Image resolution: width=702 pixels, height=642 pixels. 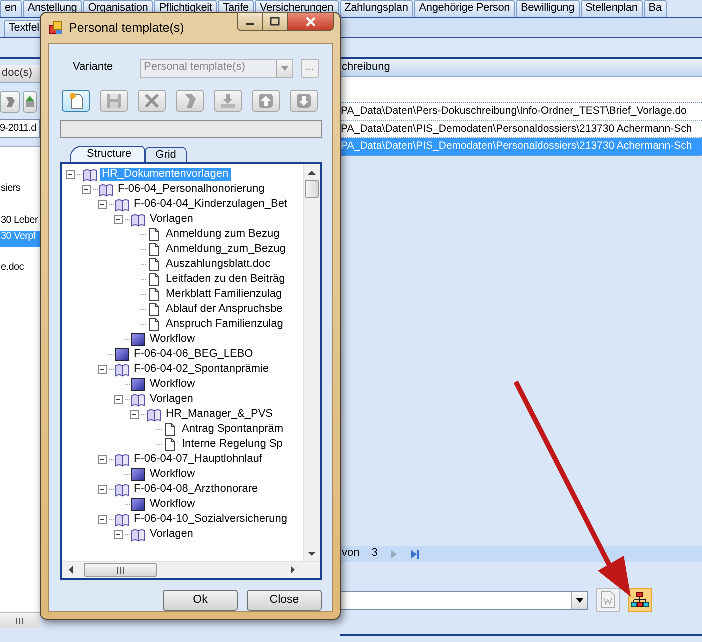 What do you see at coordinates (233, 429) in the screenshot?
I see `tree-item: Antrag Spontanpräm` at bounding box center [233, 429].